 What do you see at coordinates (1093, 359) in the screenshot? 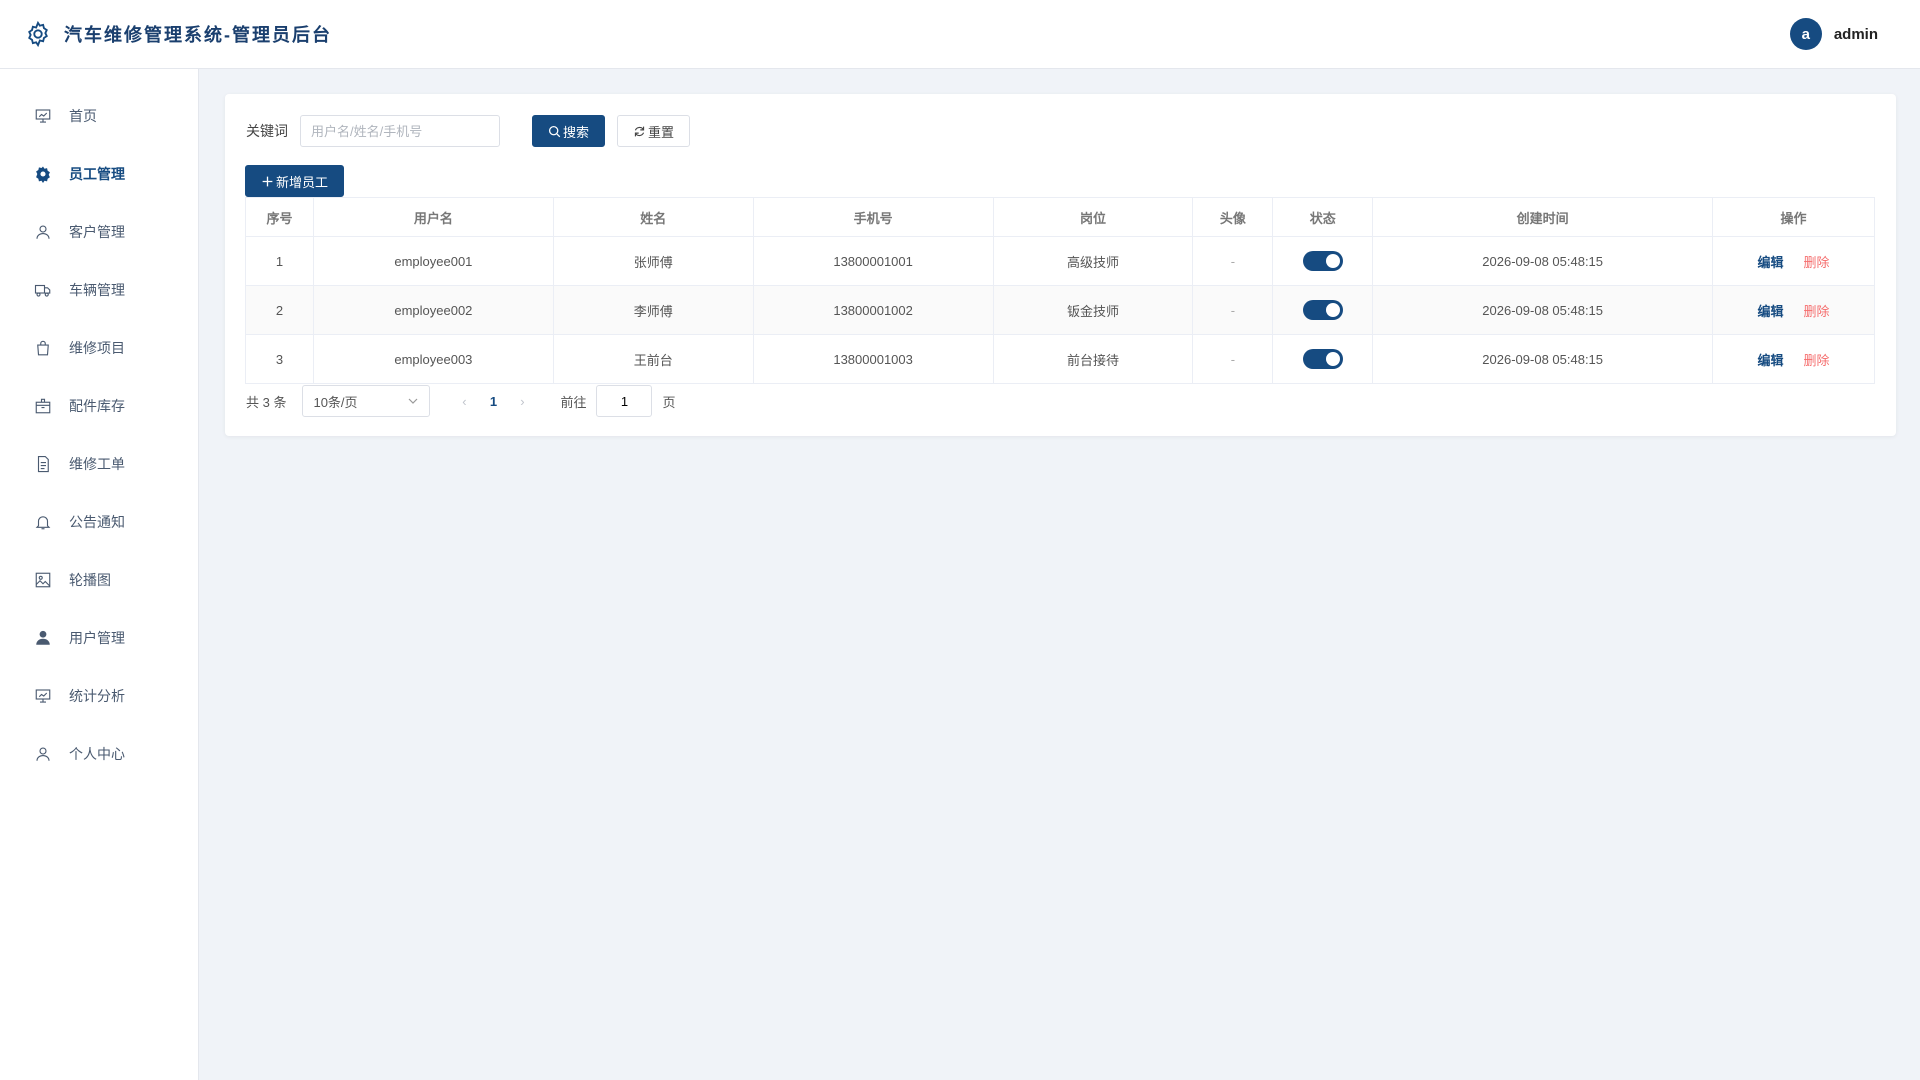
I see `cell-position: 前台接待` at bounding box center [1093, 359].